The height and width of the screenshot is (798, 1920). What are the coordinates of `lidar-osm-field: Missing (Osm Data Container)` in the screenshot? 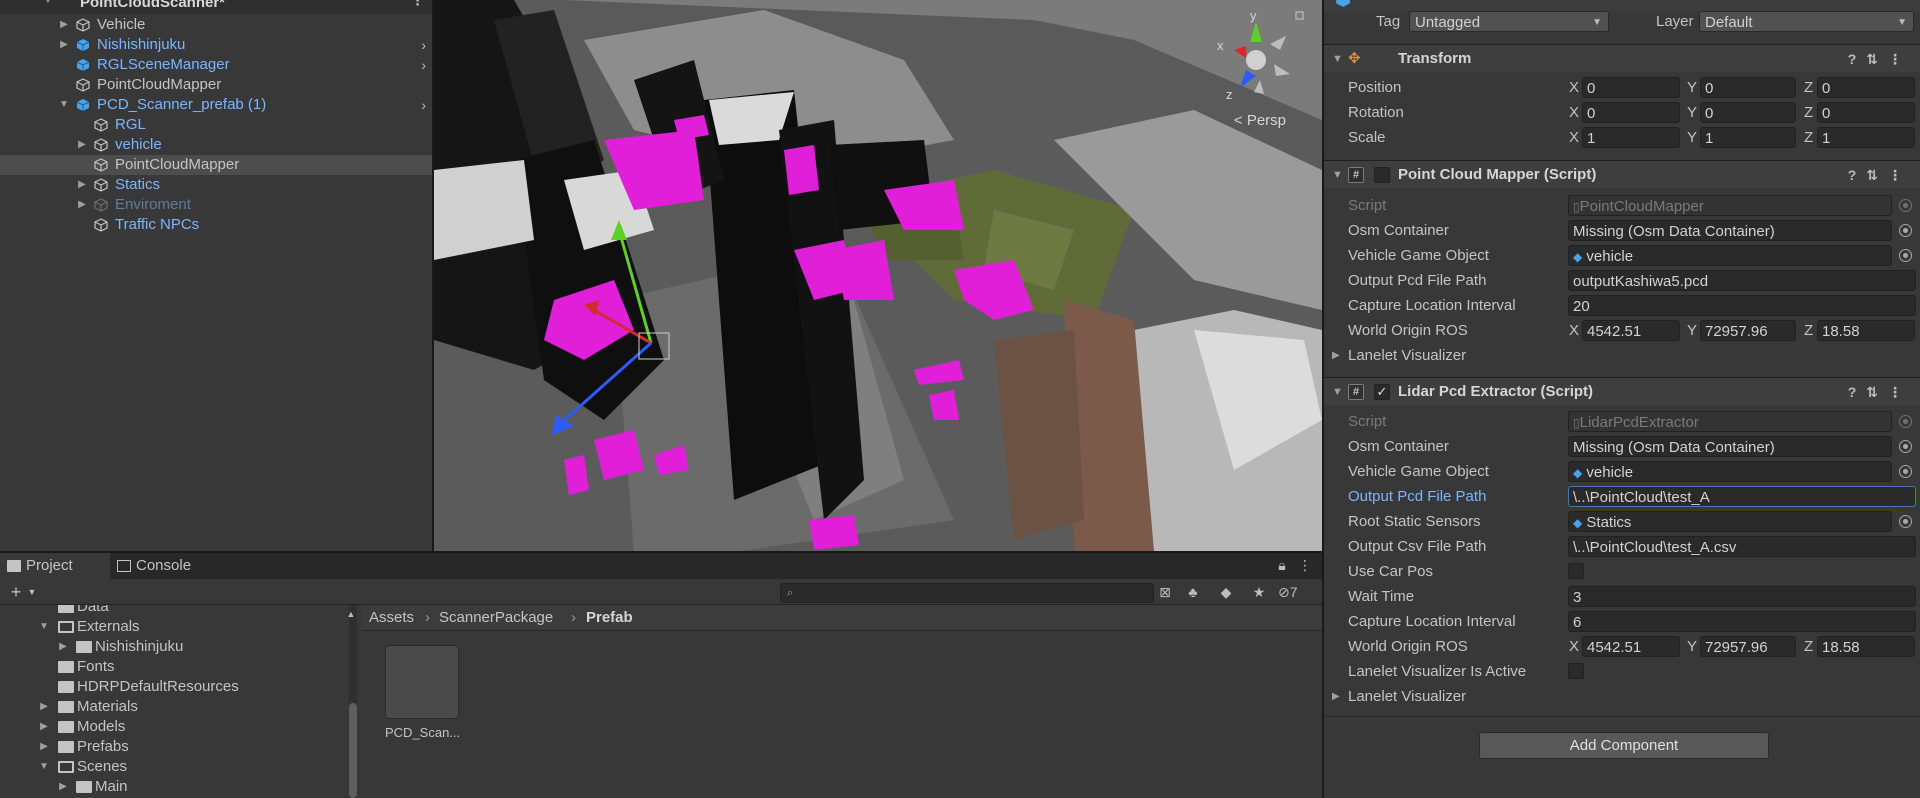 It's located at (1730, 446).